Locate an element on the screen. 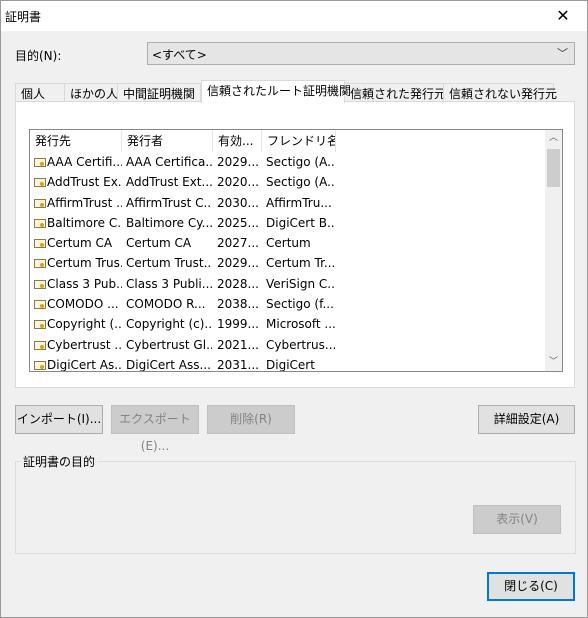 This screenshot has width=588, height=618. scroll-down-icon: ﹀ is located at coordinates (553, 362).